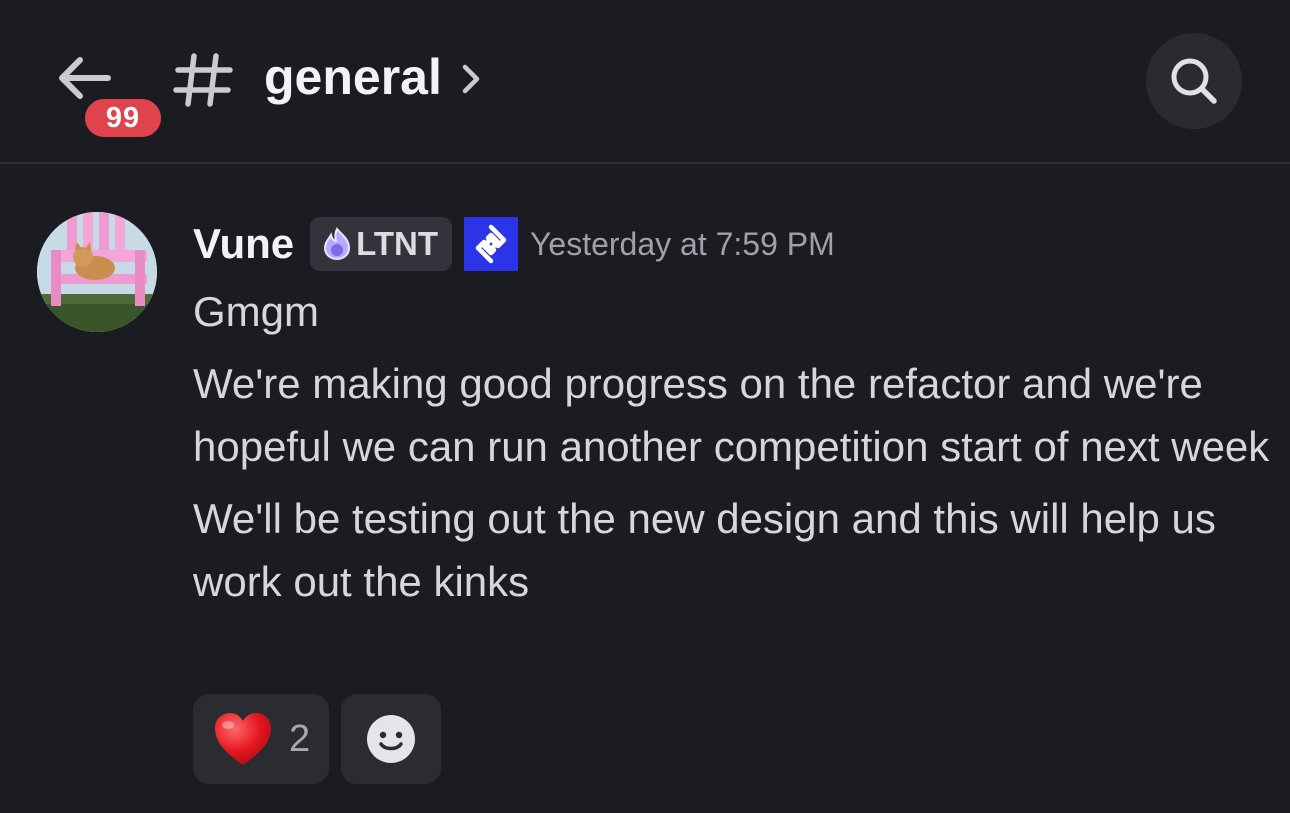 This screenshot has height=813, width=1290. I want to click on unread-badge: 99, so click(123, 118).